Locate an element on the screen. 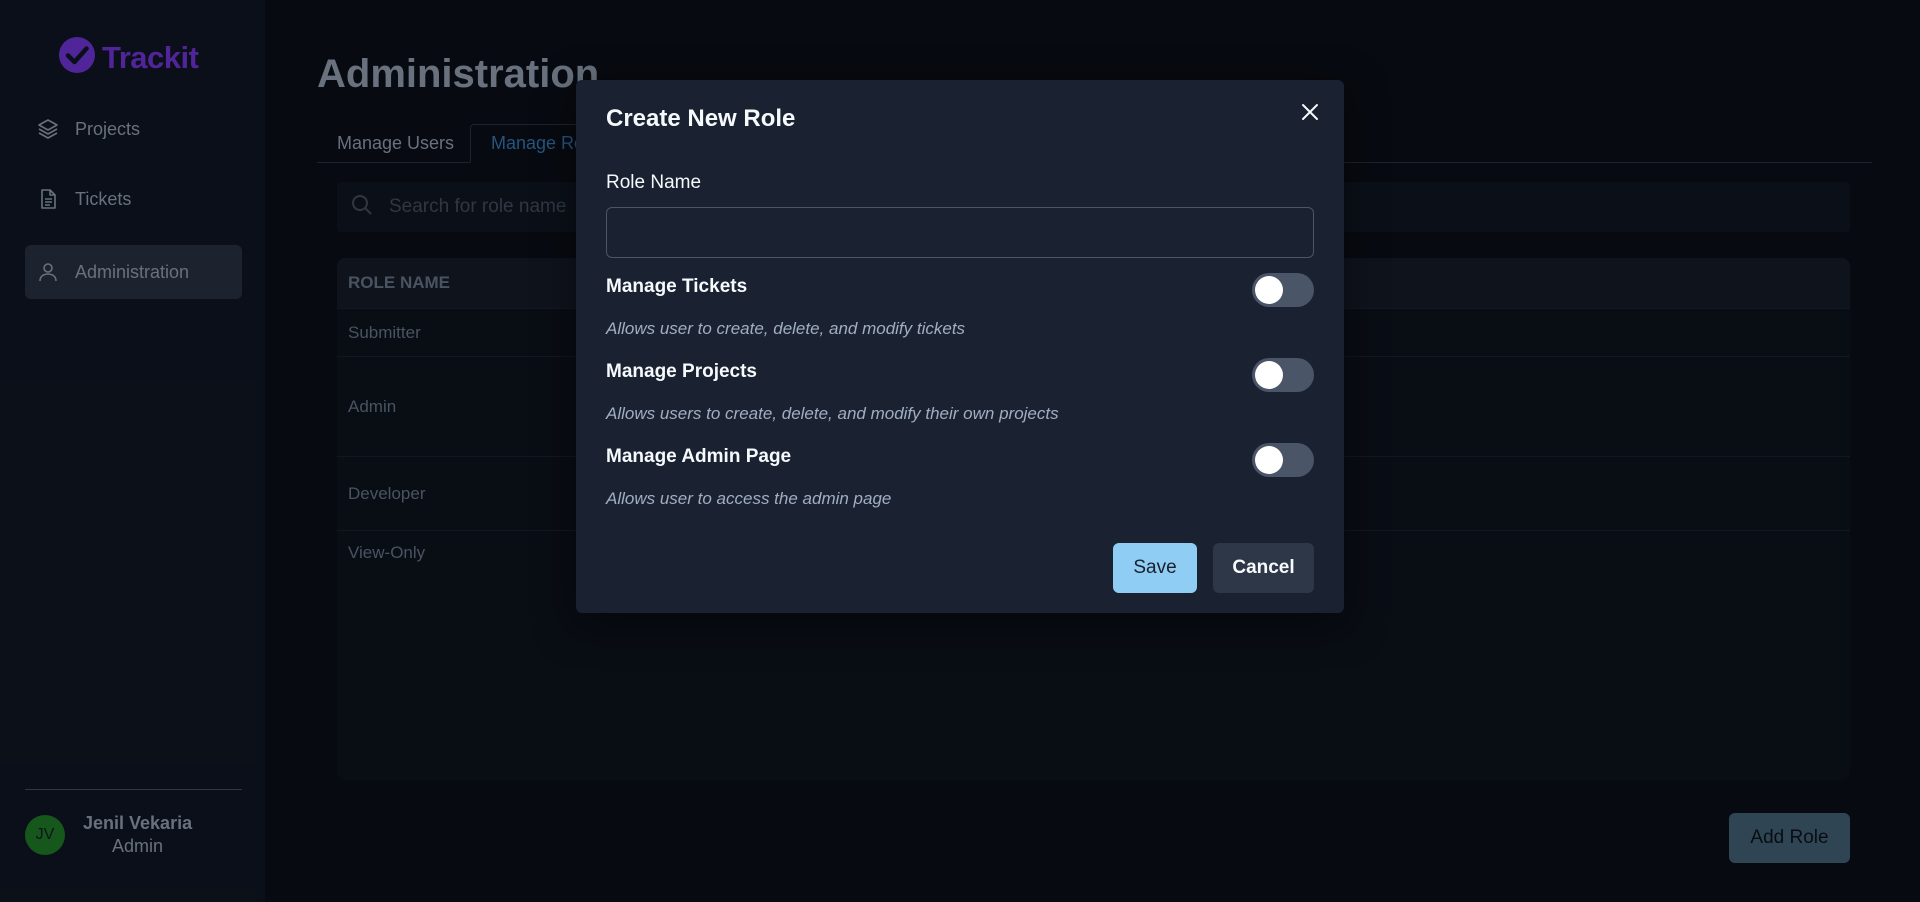  cancel-button: Cancel is located at coordinates (1263, 568).